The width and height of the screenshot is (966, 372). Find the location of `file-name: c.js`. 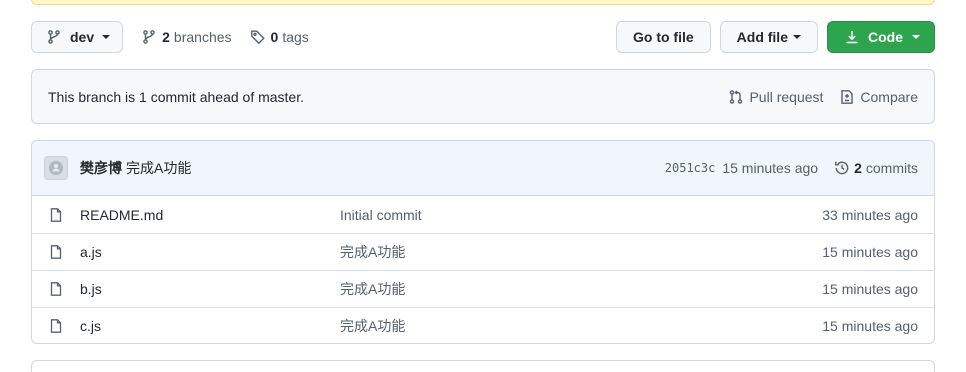

file-name: c.js is located at coordinates (210, 326).